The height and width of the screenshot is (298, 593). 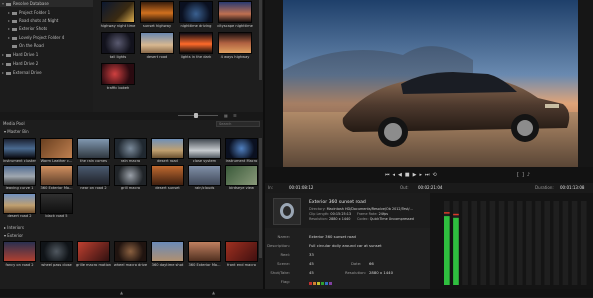 I want to click on clip-wheel-macro, so click(x=130, y=251).